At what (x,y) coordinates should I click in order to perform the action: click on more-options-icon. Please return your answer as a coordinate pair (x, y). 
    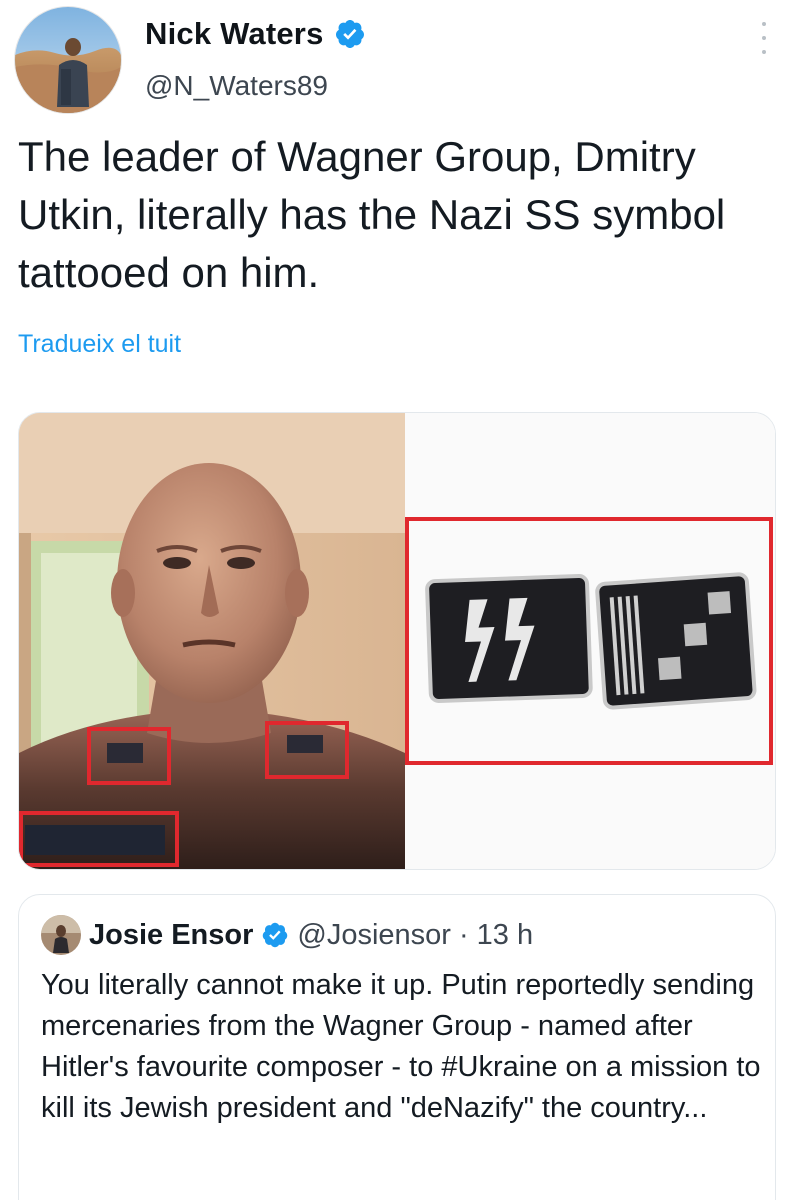
    Looking at the image, I should click on (764, 38).